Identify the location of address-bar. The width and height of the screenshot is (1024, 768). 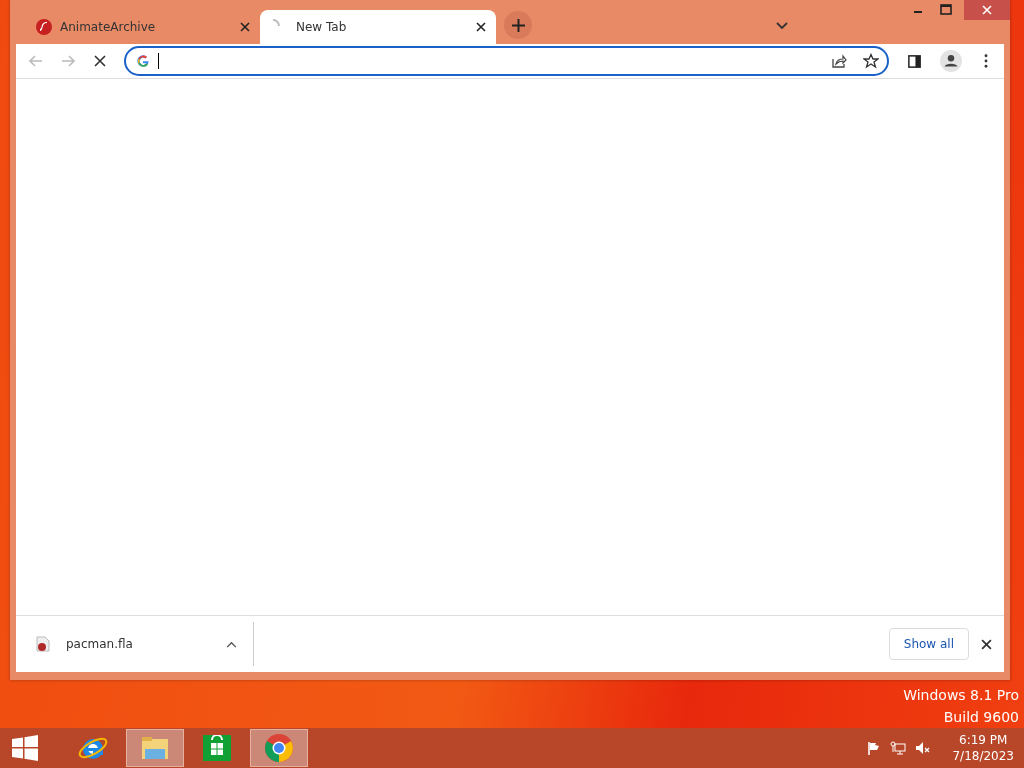
(506, 61).